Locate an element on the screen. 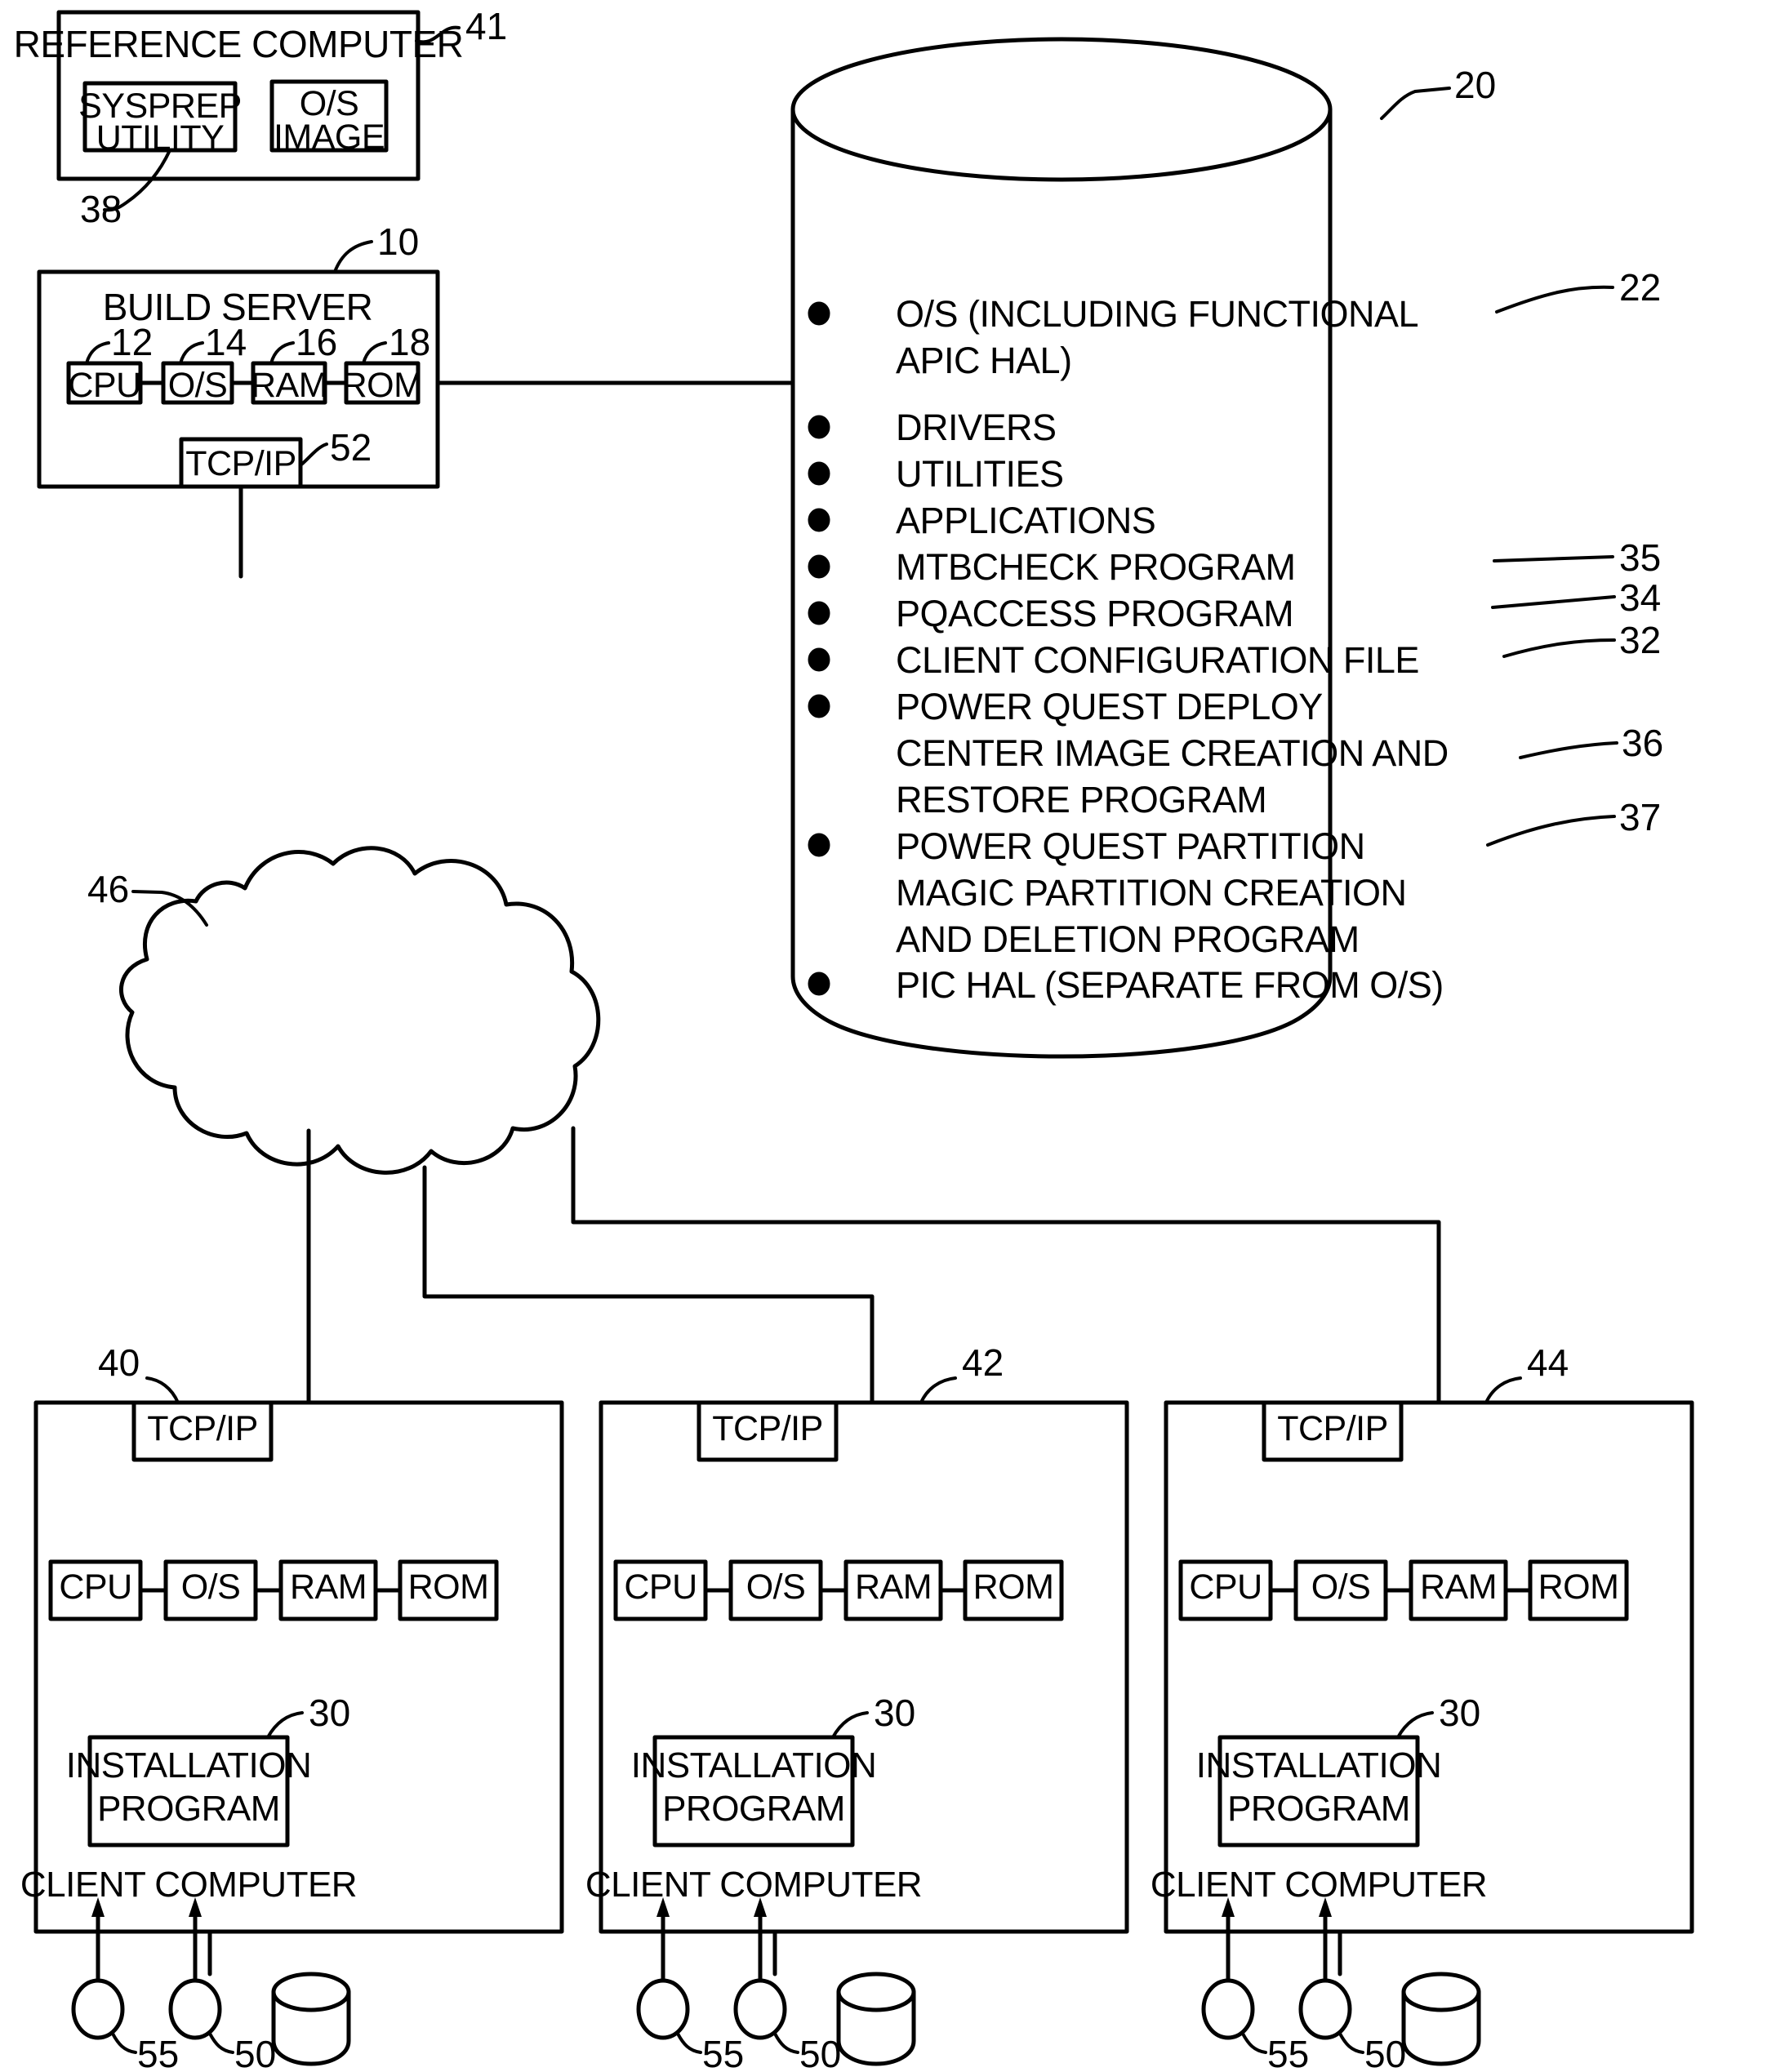 This screenshot has width=1767, height=2072. client-44-installation-program-line1: INSTALLATION is located at coordinates (1318, 1765).